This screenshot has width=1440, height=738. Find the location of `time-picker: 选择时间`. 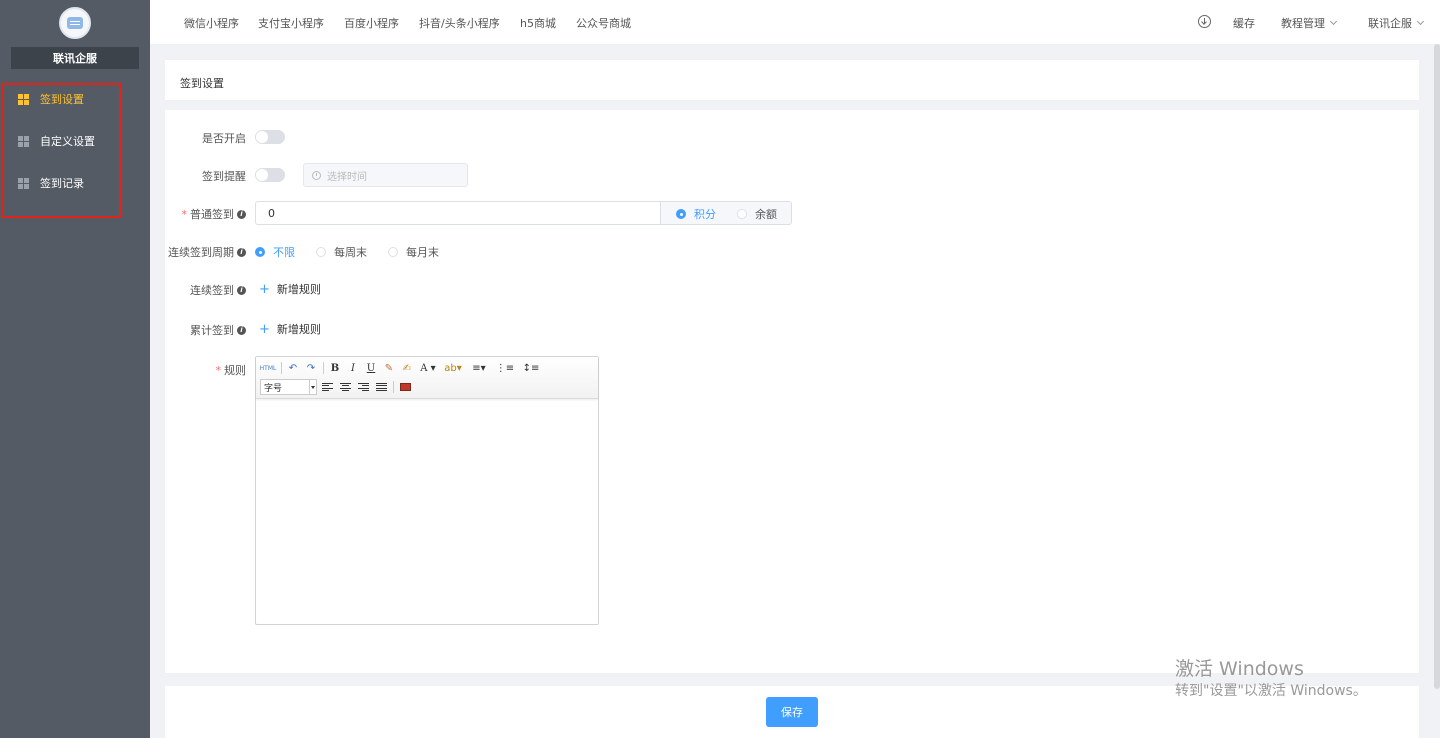

time-picker: 选择时间 is located at coordinates (385, 175).